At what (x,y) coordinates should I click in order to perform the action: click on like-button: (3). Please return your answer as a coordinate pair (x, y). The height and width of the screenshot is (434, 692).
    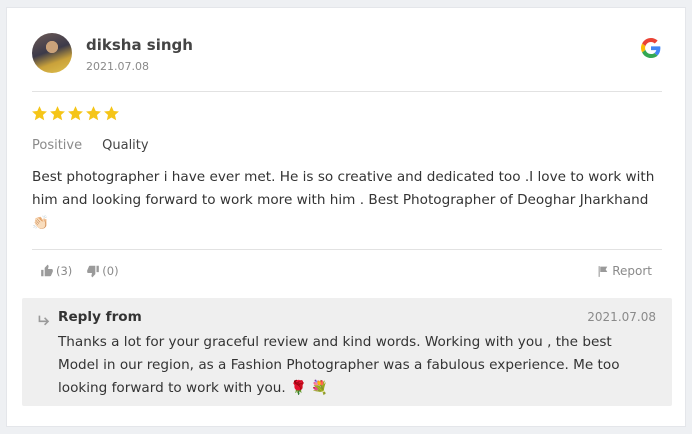
    Looking at the image, I should click on (56, 271).